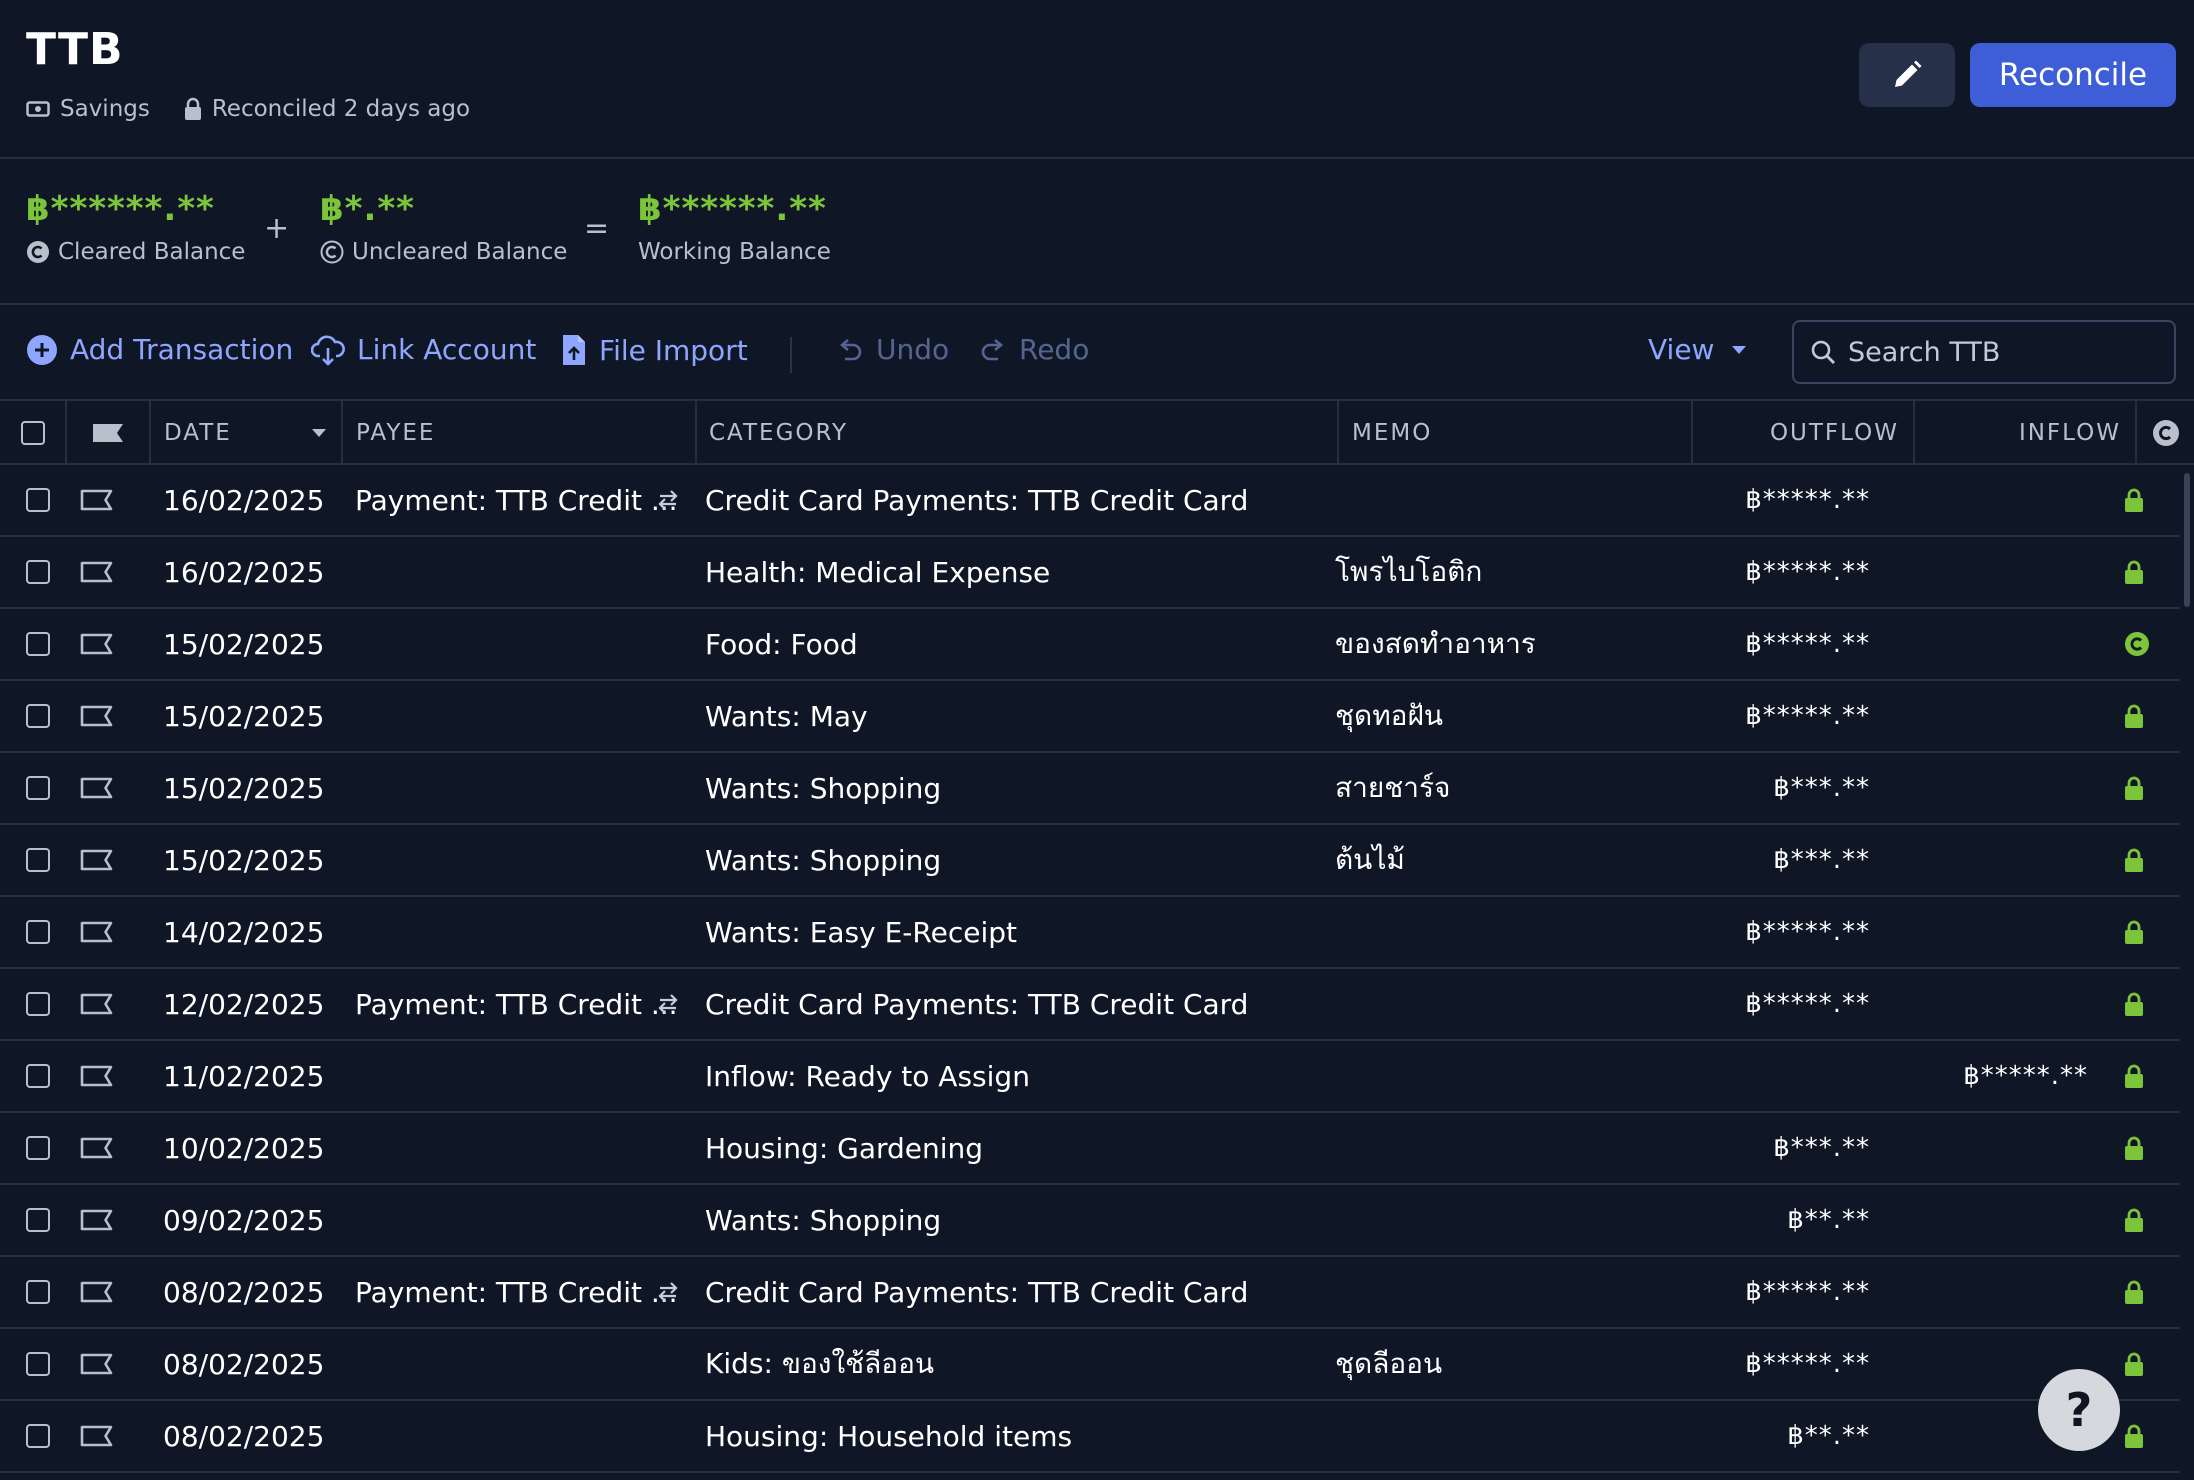  What do you see at coordinates (109, 433) in the screenshot?
I see `flag-column-header` at bounding box center [109, 433].